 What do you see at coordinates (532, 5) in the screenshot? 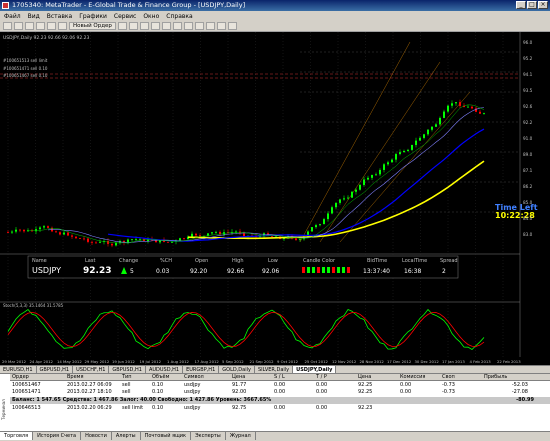
I see `maximize-button: □` at bounding box center [532, 5].